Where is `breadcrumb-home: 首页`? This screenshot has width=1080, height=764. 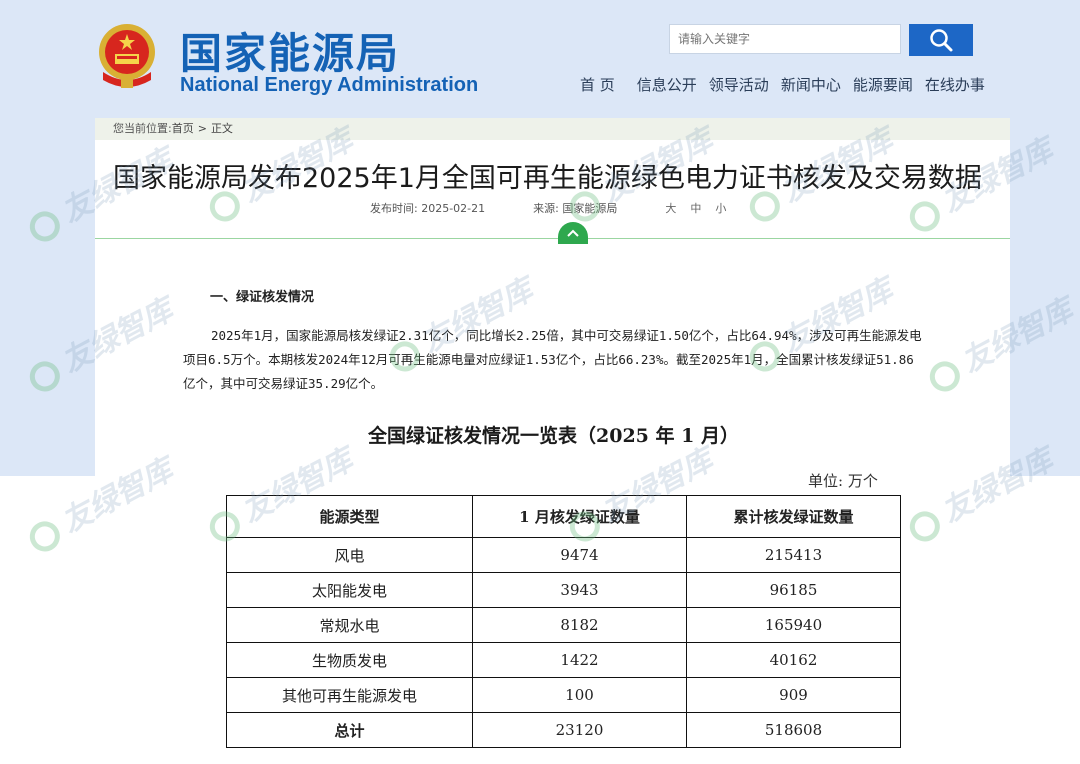
breadcrumb-home: 首页 is located at coordinates (183, 128).